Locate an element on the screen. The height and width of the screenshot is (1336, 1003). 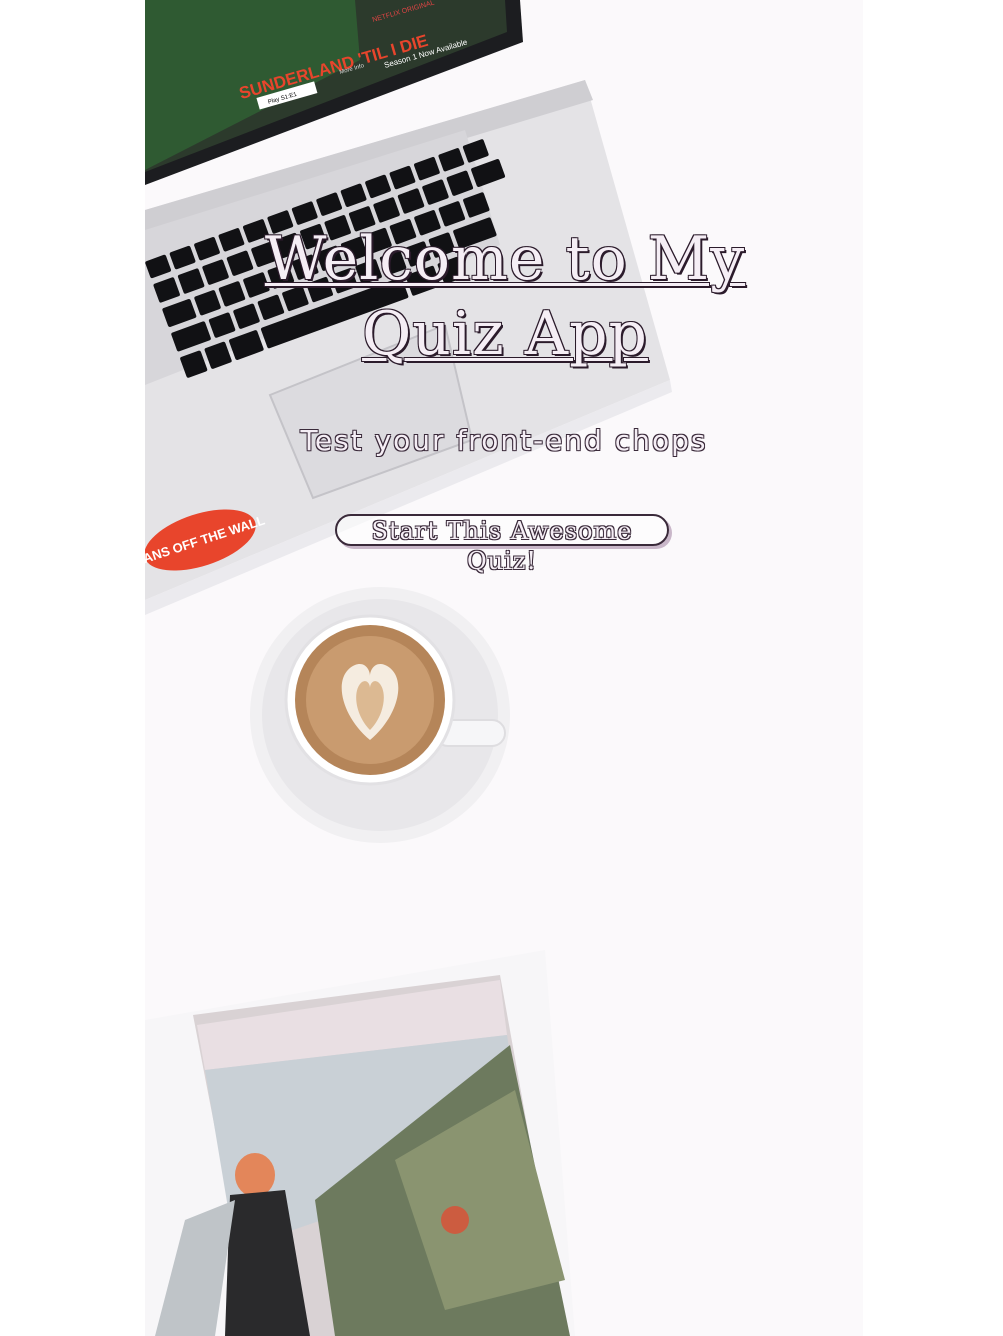
magazine-image is located at coordinates (360, 1143).